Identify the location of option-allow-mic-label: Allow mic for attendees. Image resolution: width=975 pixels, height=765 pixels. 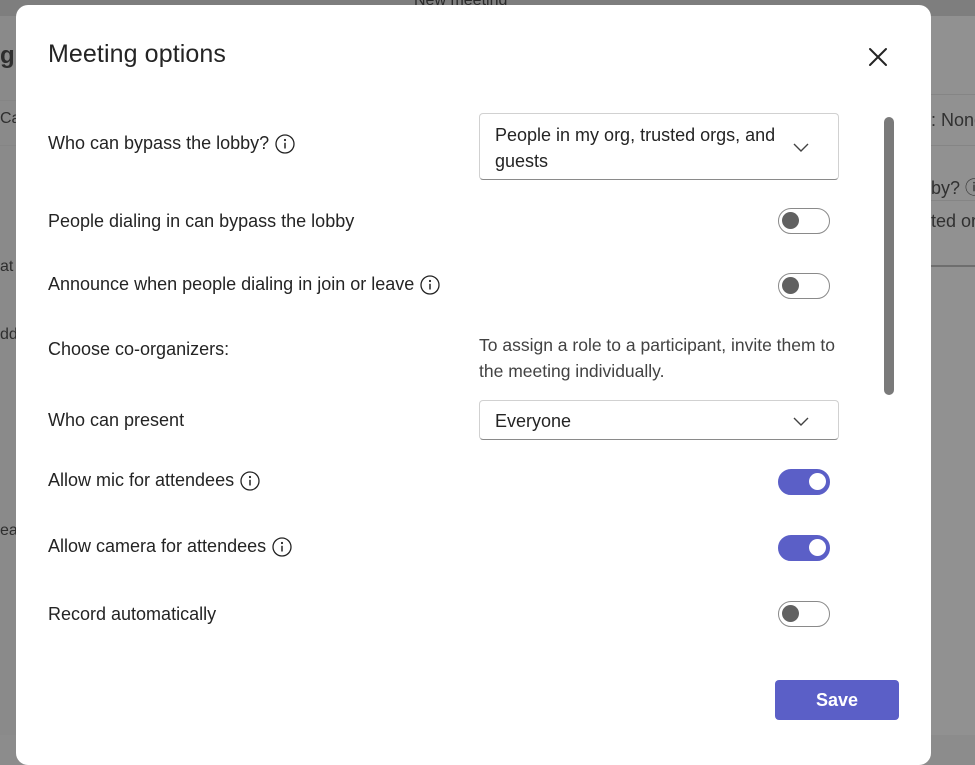
(154, 480).